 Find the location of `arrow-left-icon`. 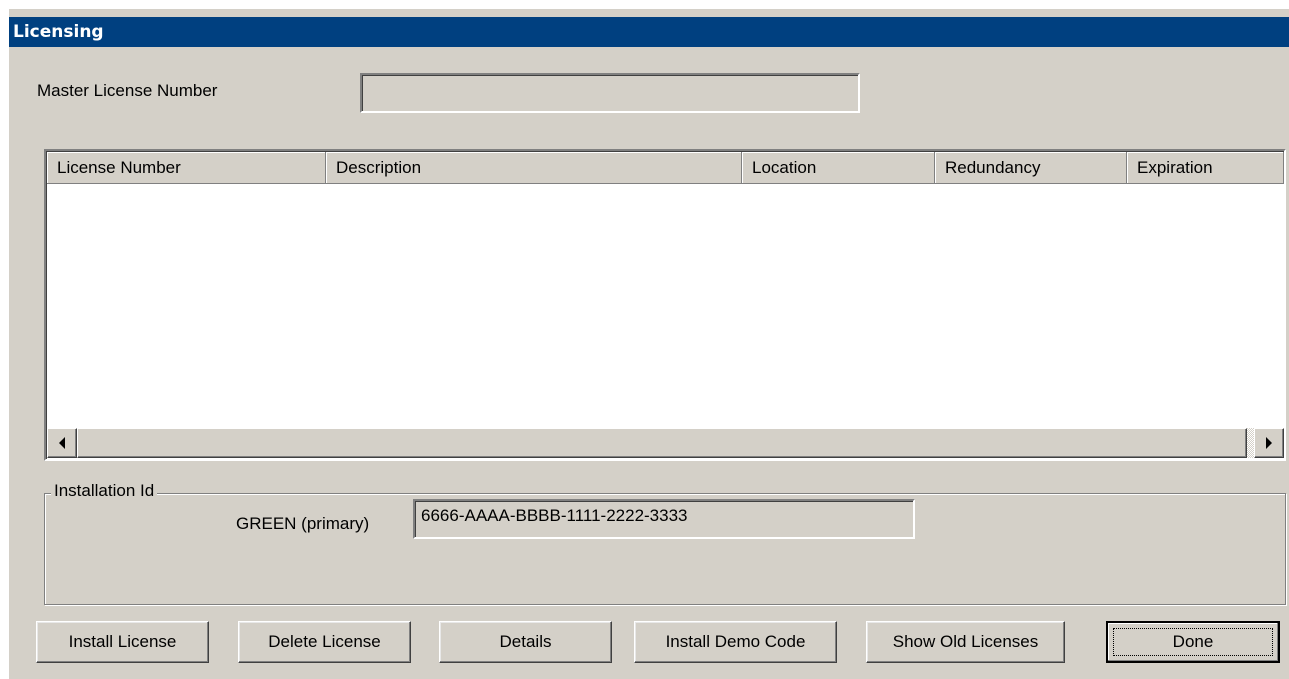

arrow-left-icon is located at coordinates (62, 443).